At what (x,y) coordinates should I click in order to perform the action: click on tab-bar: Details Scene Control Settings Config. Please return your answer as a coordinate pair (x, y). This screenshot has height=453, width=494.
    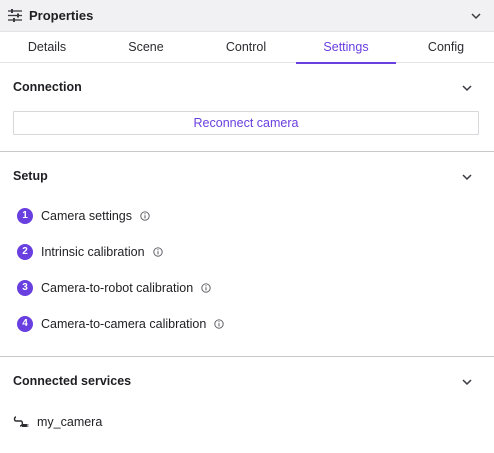
    Looking at the image, I should click on (247, 48).